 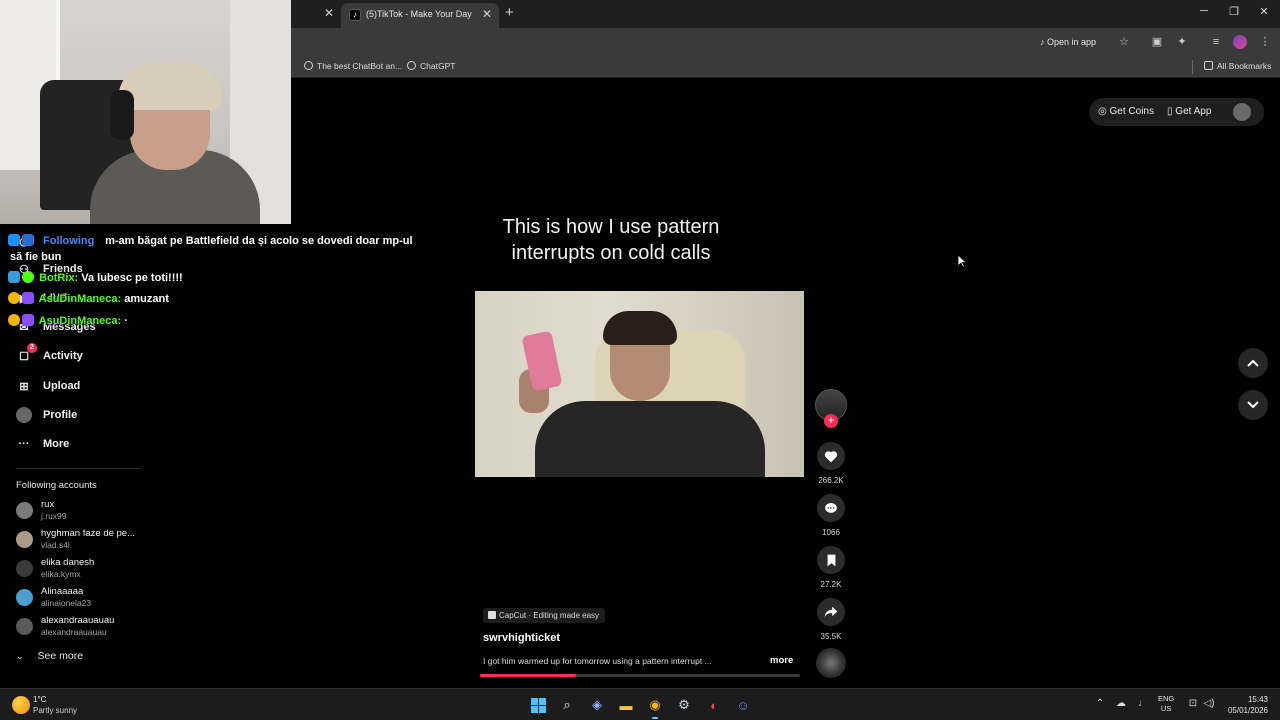 I want to click on new-tab-button: +, so click(x=509, y=12).